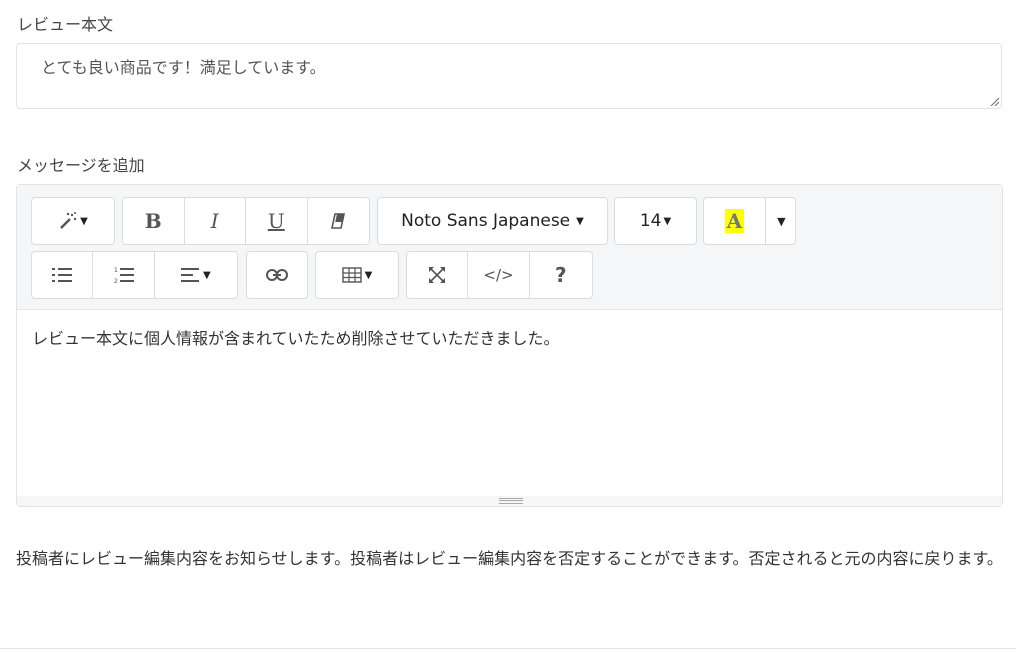 This screenshot has height=652, width=1016. I want to click on eraser-icon, so click(338, 221).